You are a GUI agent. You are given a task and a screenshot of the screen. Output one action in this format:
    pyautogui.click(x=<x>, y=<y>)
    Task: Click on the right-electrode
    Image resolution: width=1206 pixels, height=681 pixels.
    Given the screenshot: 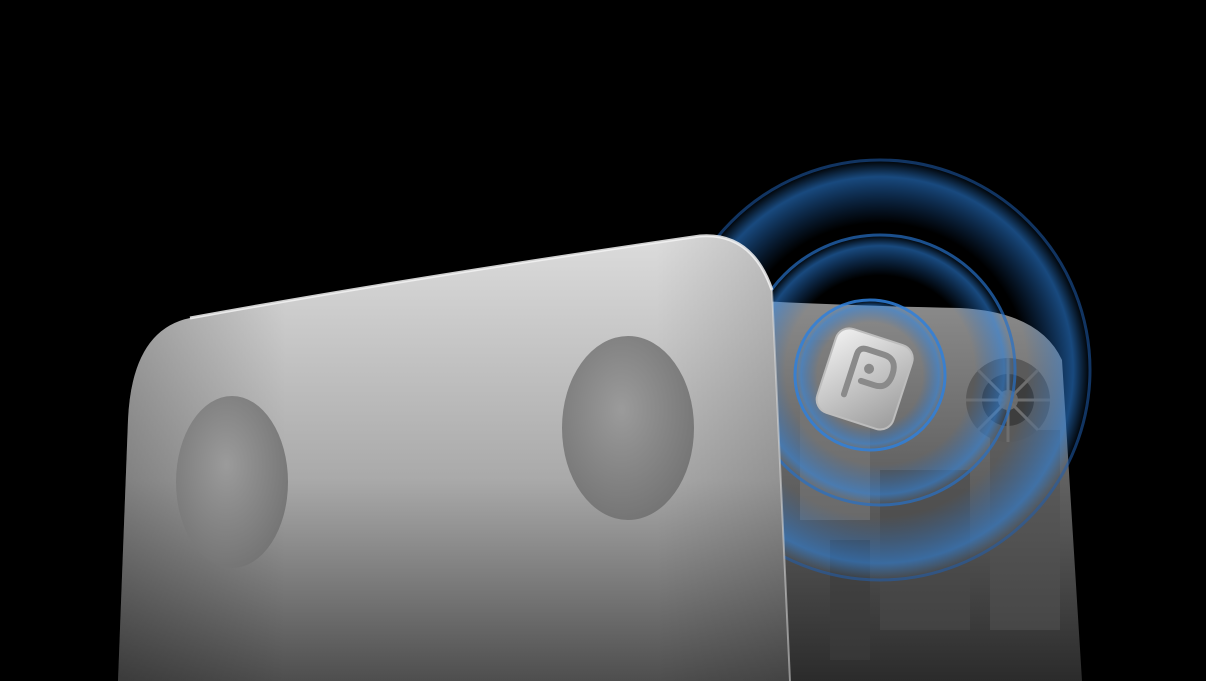 What is the action you would take?
    pyautogui.click(x=628, y=428)
    